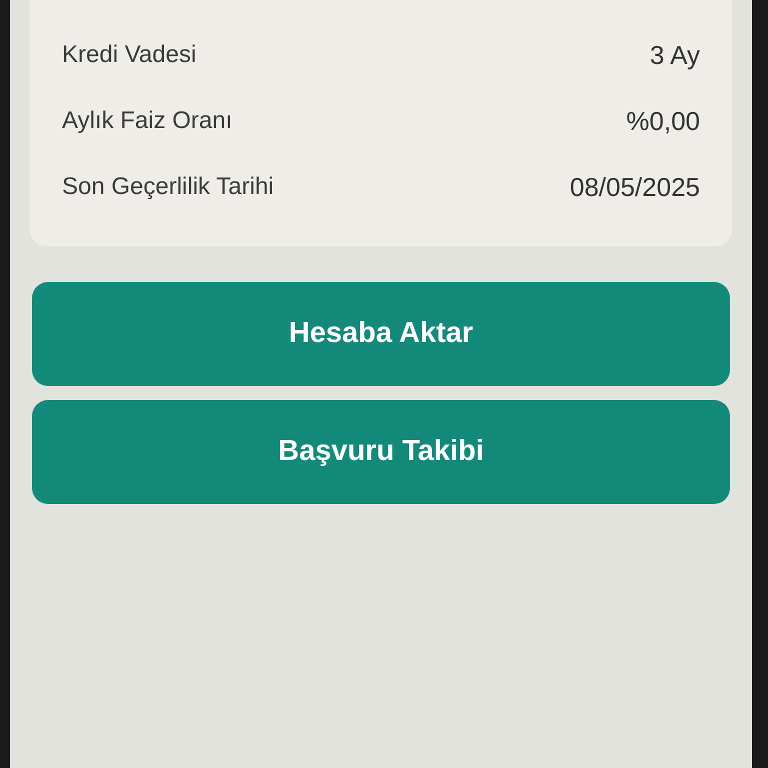 The image size is (768, 768). Describe the element at coordinates (381, 452) in the screenshot. I see `action-button: Başvuru Takibi` at that location.